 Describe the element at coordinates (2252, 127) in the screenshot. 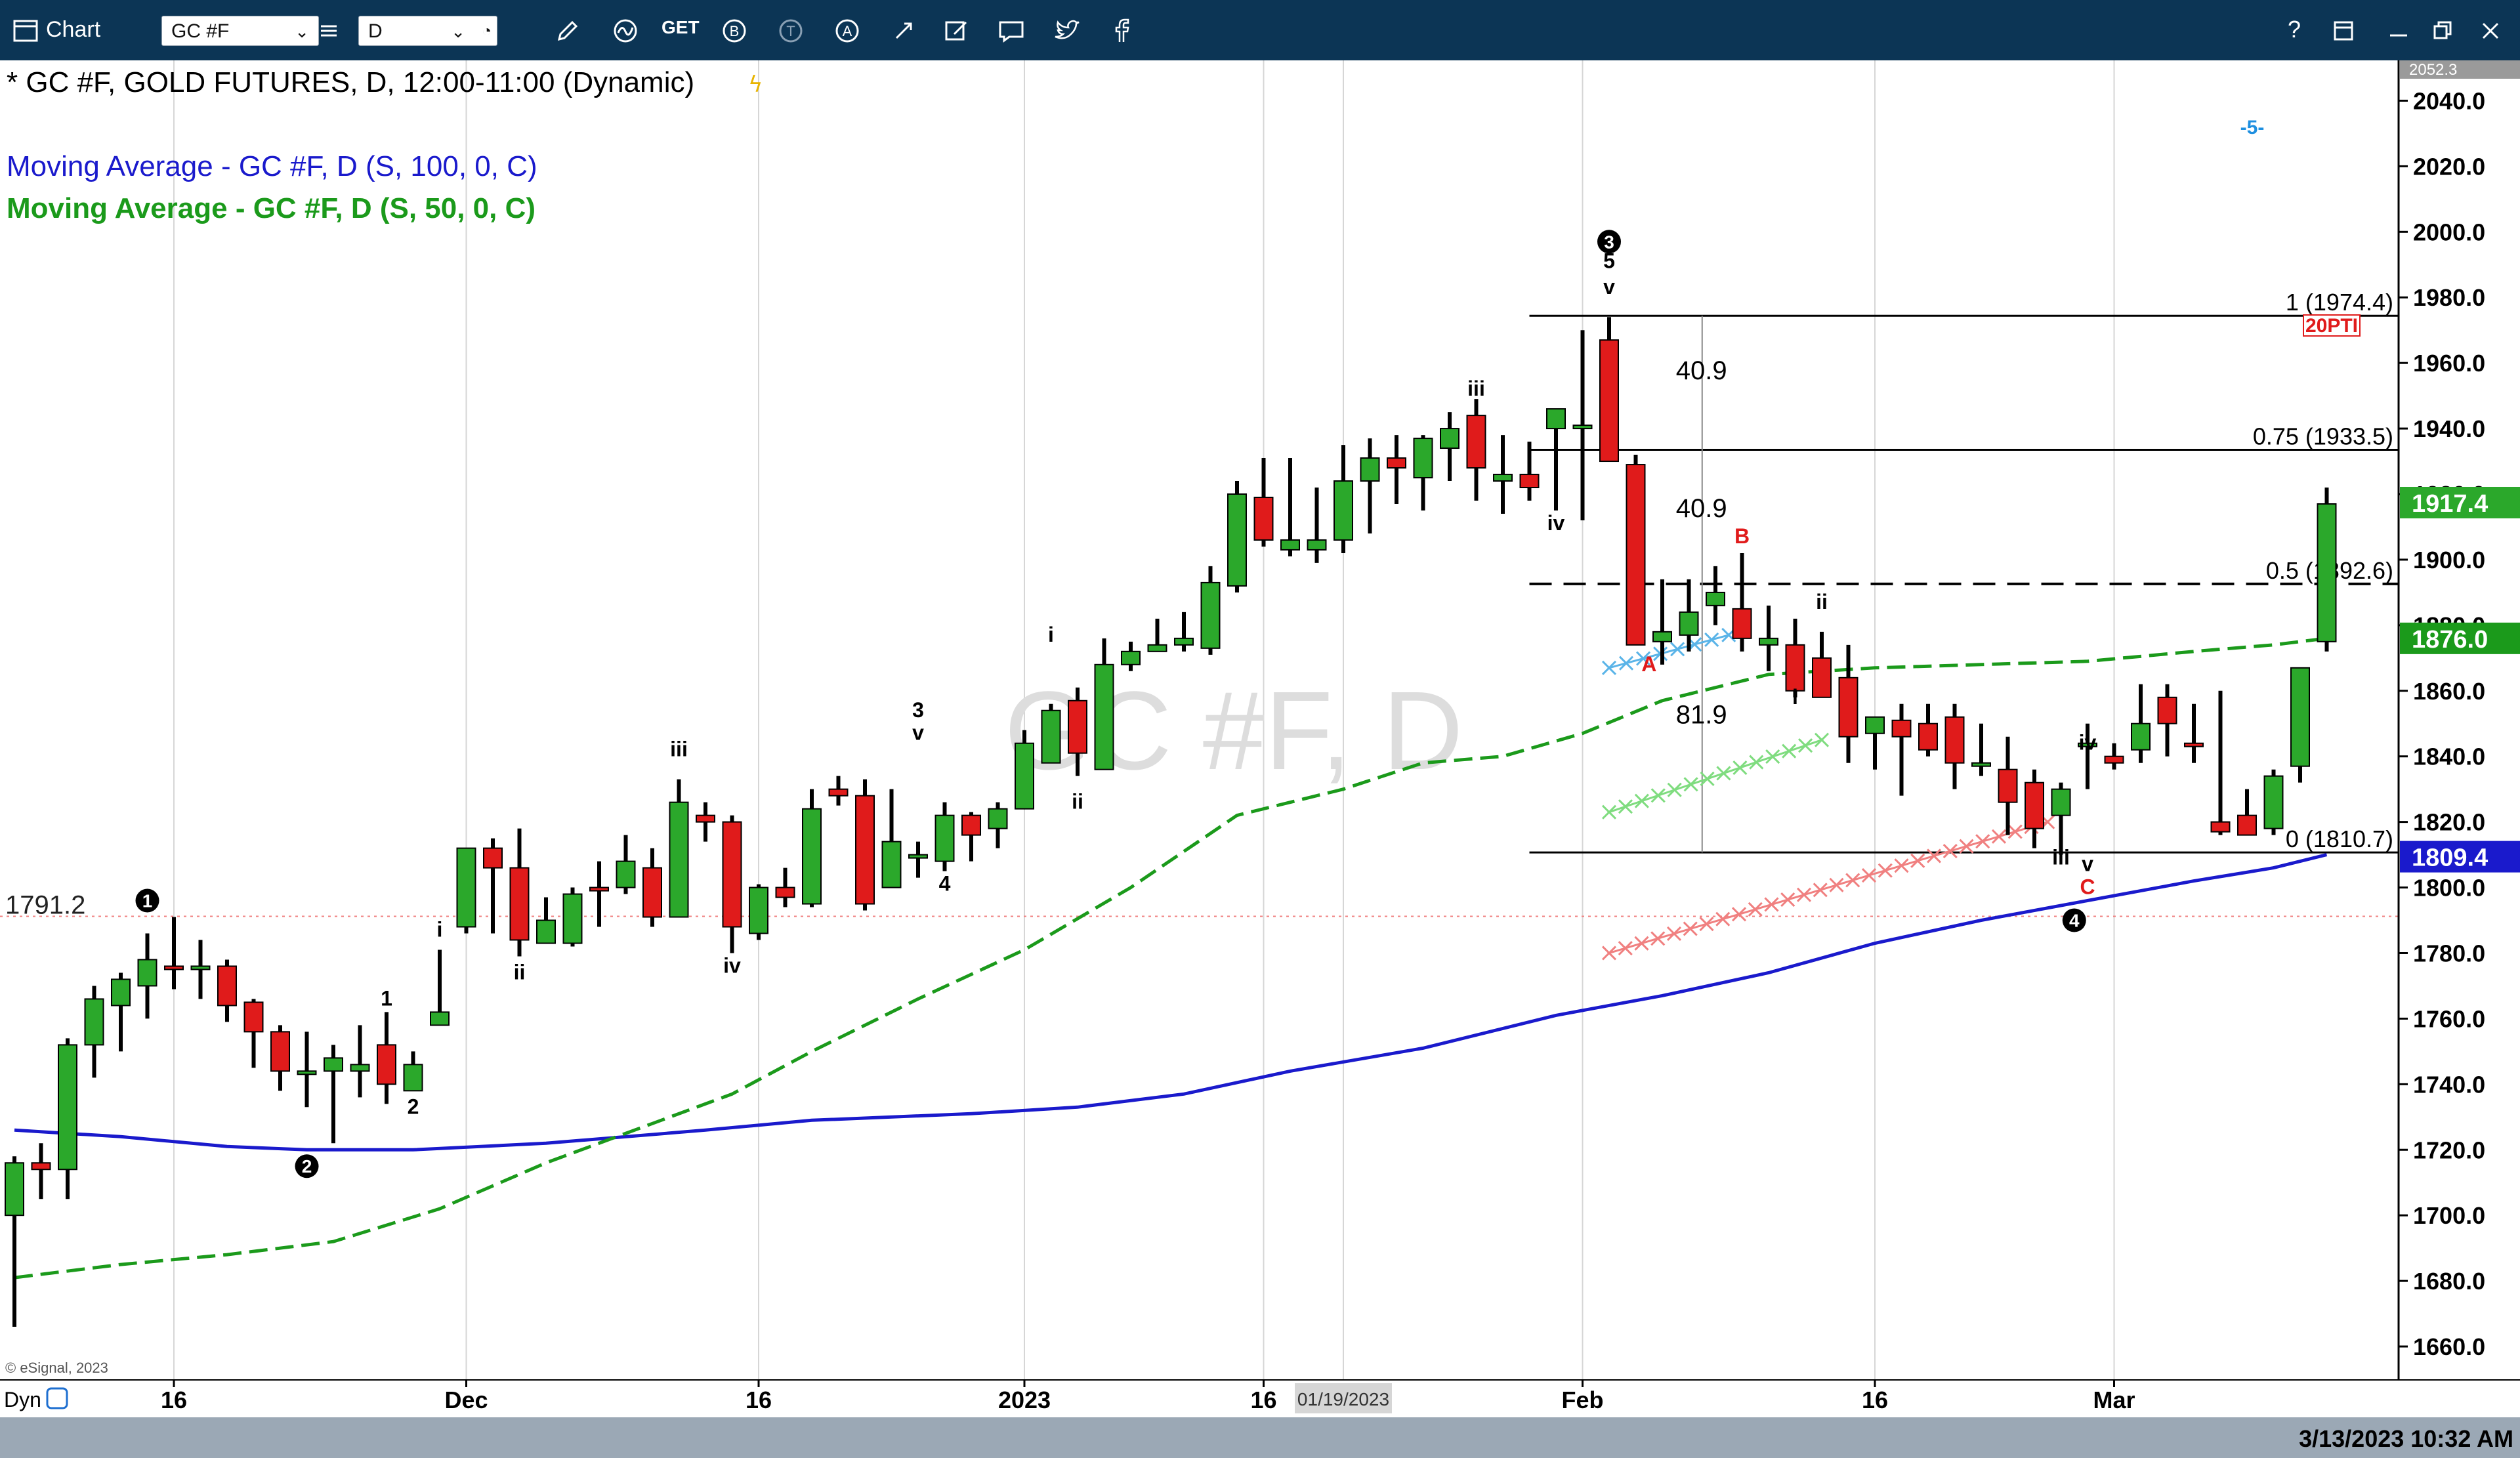

I see `wave-count-label: -5-` at that location.